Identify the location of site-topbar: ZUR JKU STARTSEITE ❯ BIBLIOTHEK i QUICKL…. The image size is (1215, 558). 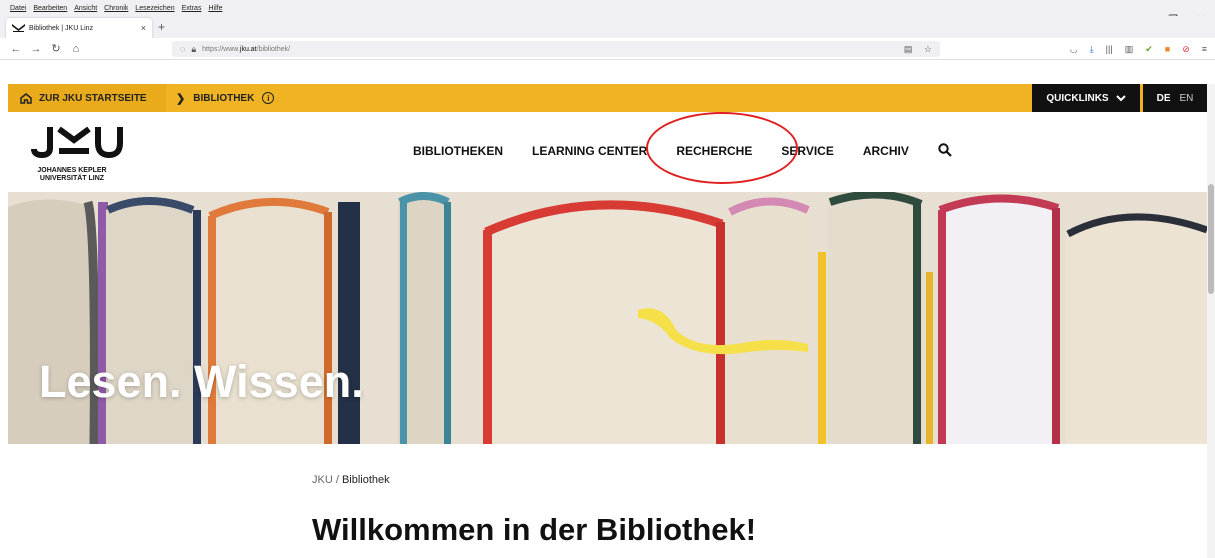
(607, 98).